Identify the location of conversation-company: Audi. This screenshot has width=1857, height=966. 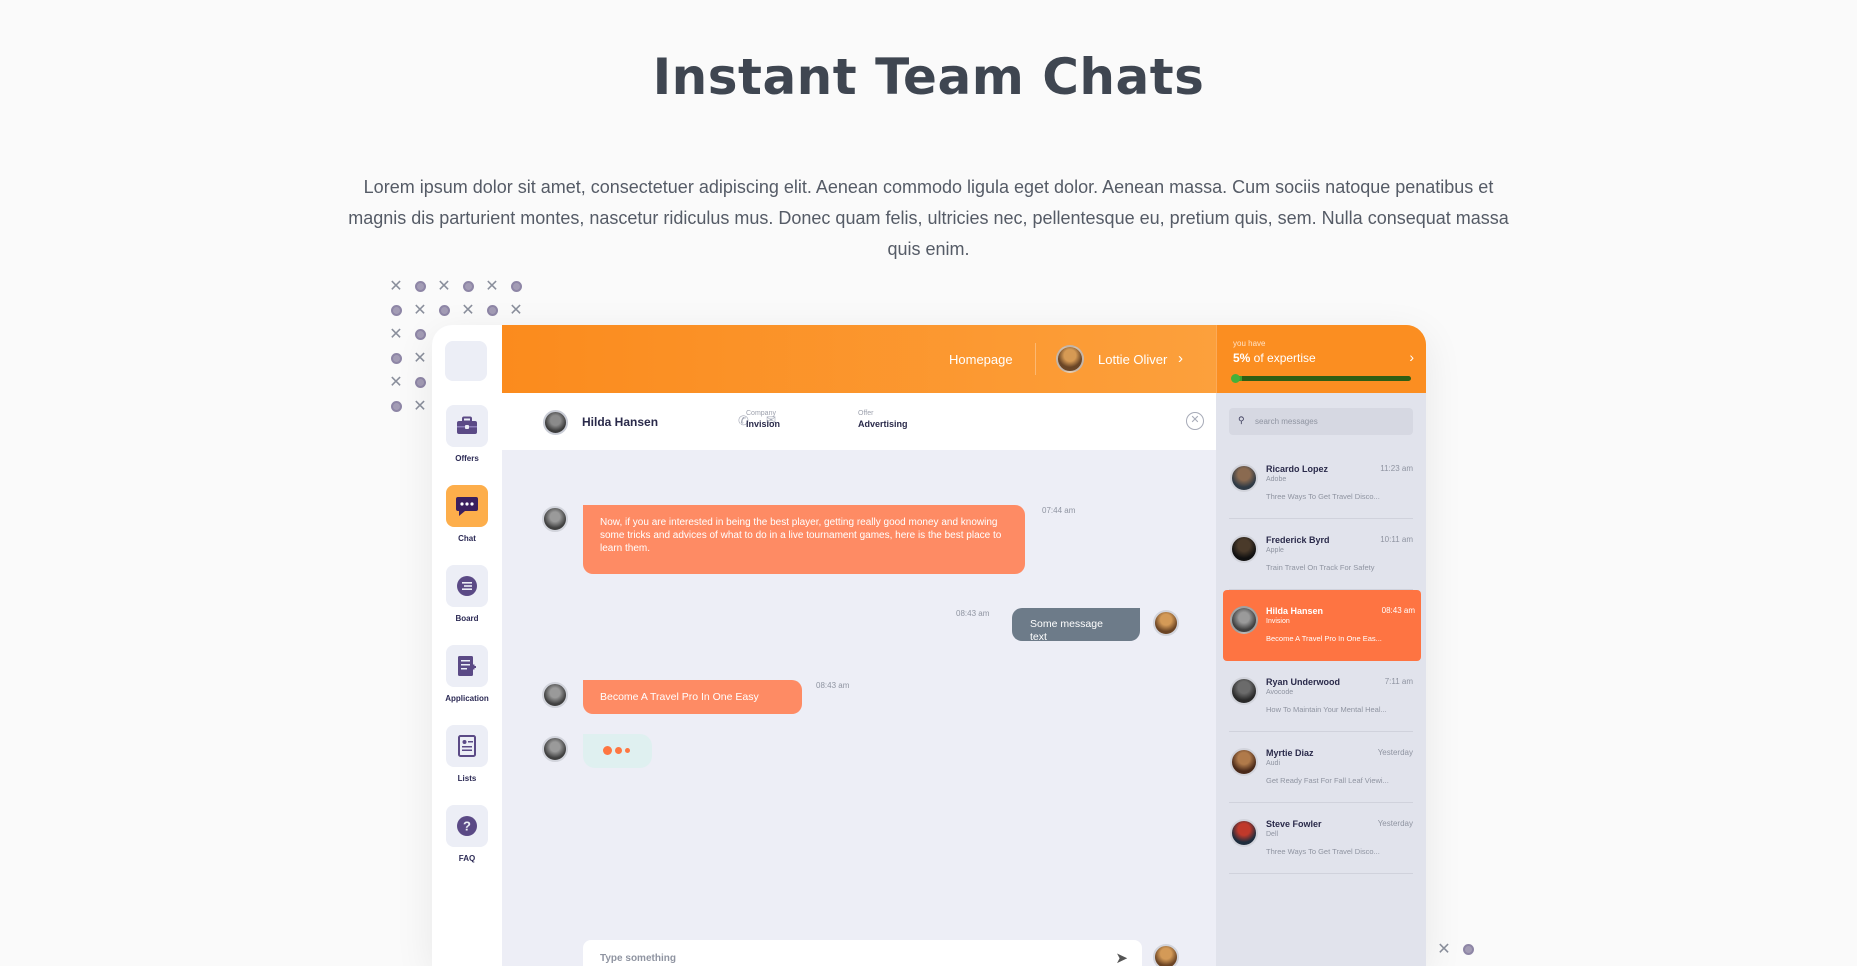
(1273, 763).